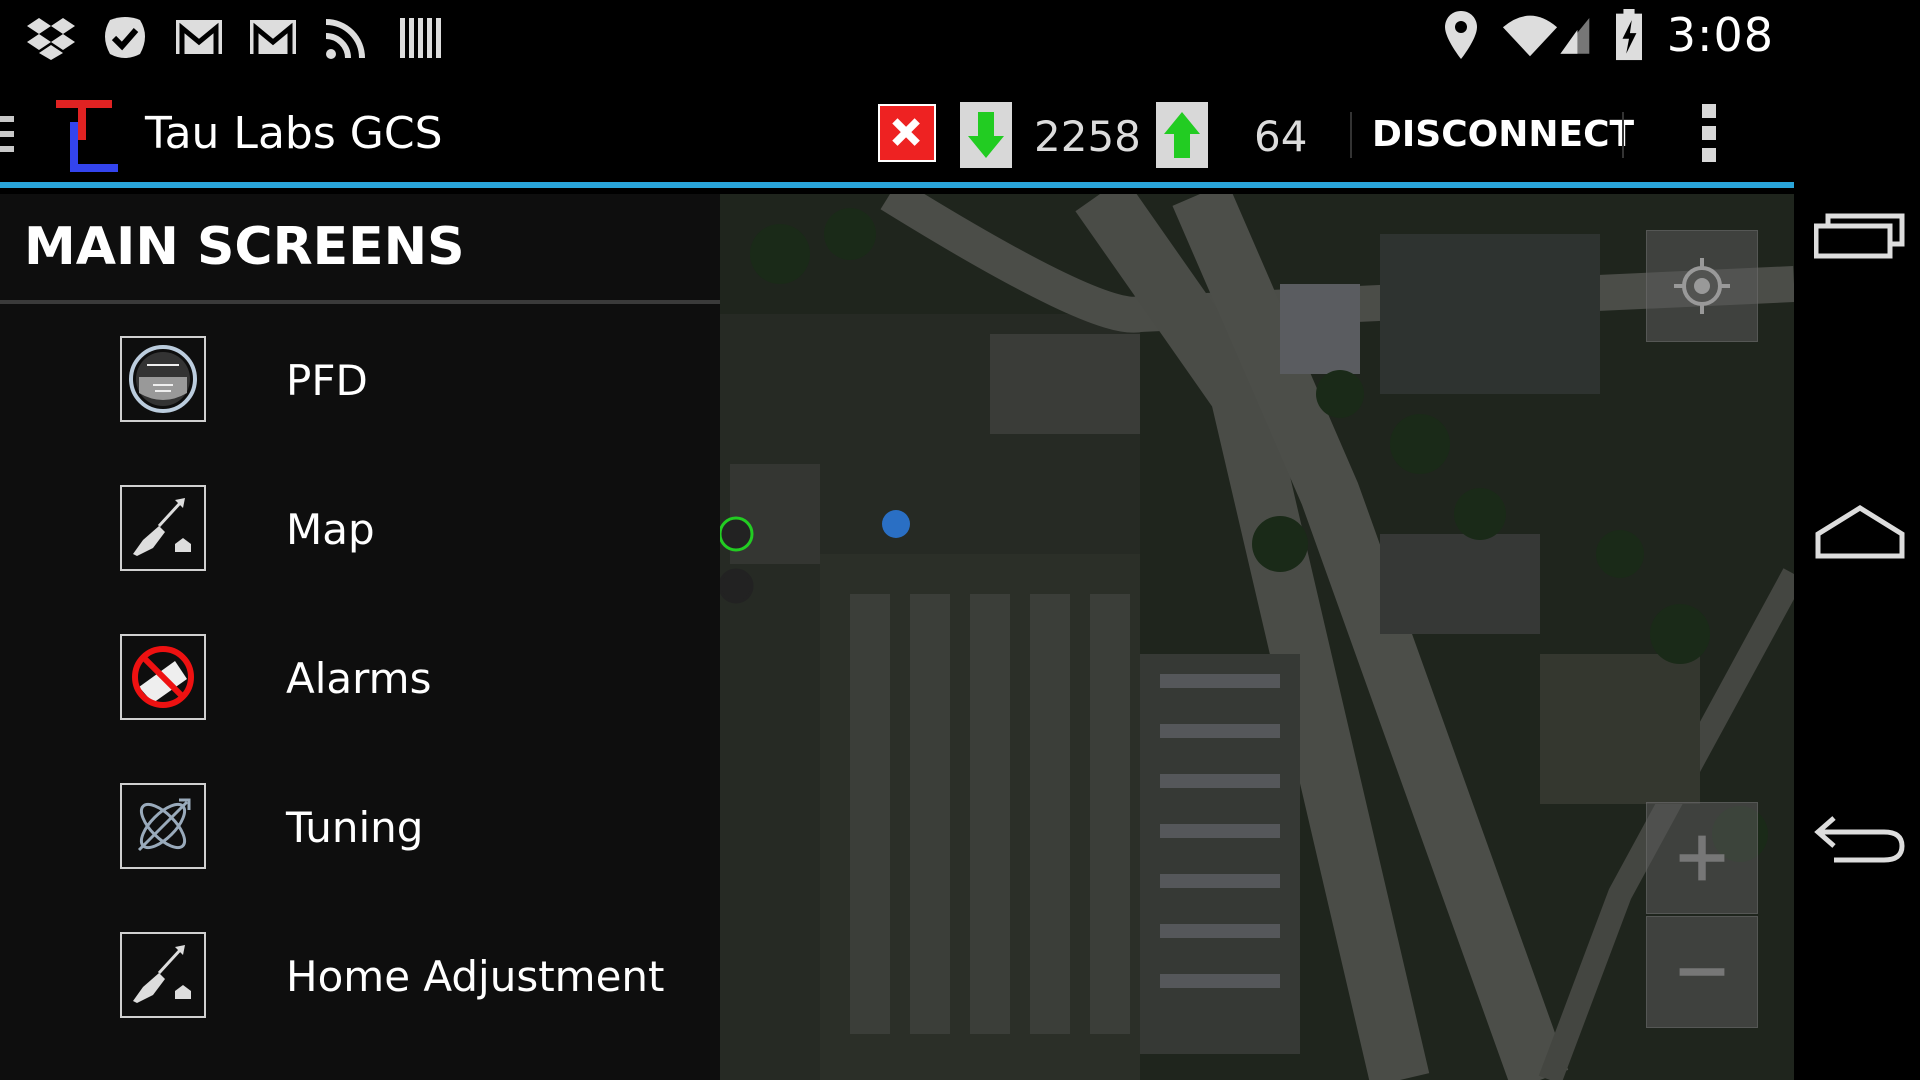 This screenshot has height=1080, width=1920. Describe the element at coordinates (1860, 238) in the screenshot. I see `recent-apps-button` at that location.